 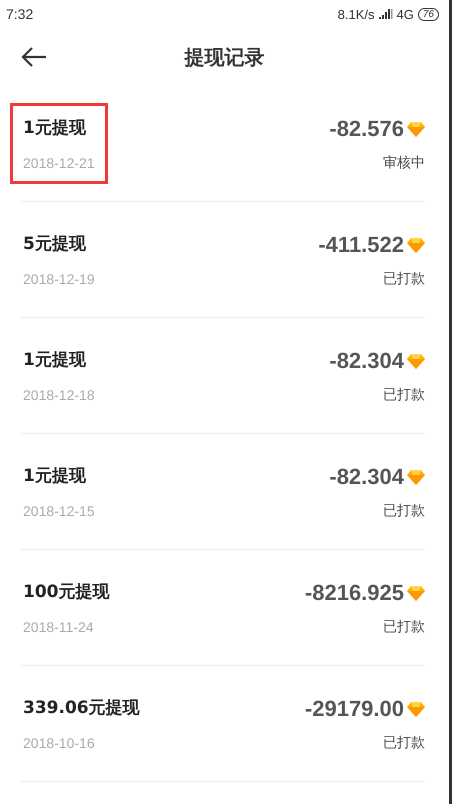 What do you see at coordinates (354, 709) in the screenshot?
I see `record-amount: -29179.00` at bounding box center [354, 709].